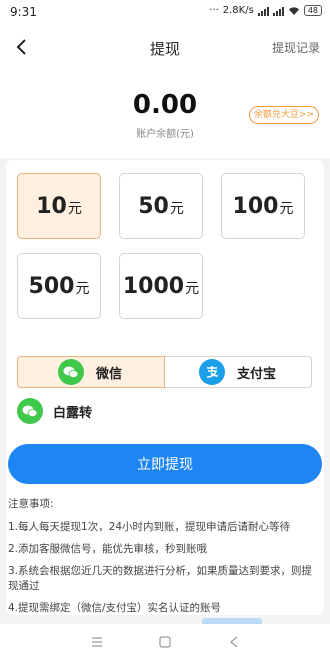 This screenshot has height=660, width=330. Describe the element at coordinates (51, 286) in the screenshot. I see `amount-value: 500` at that location.